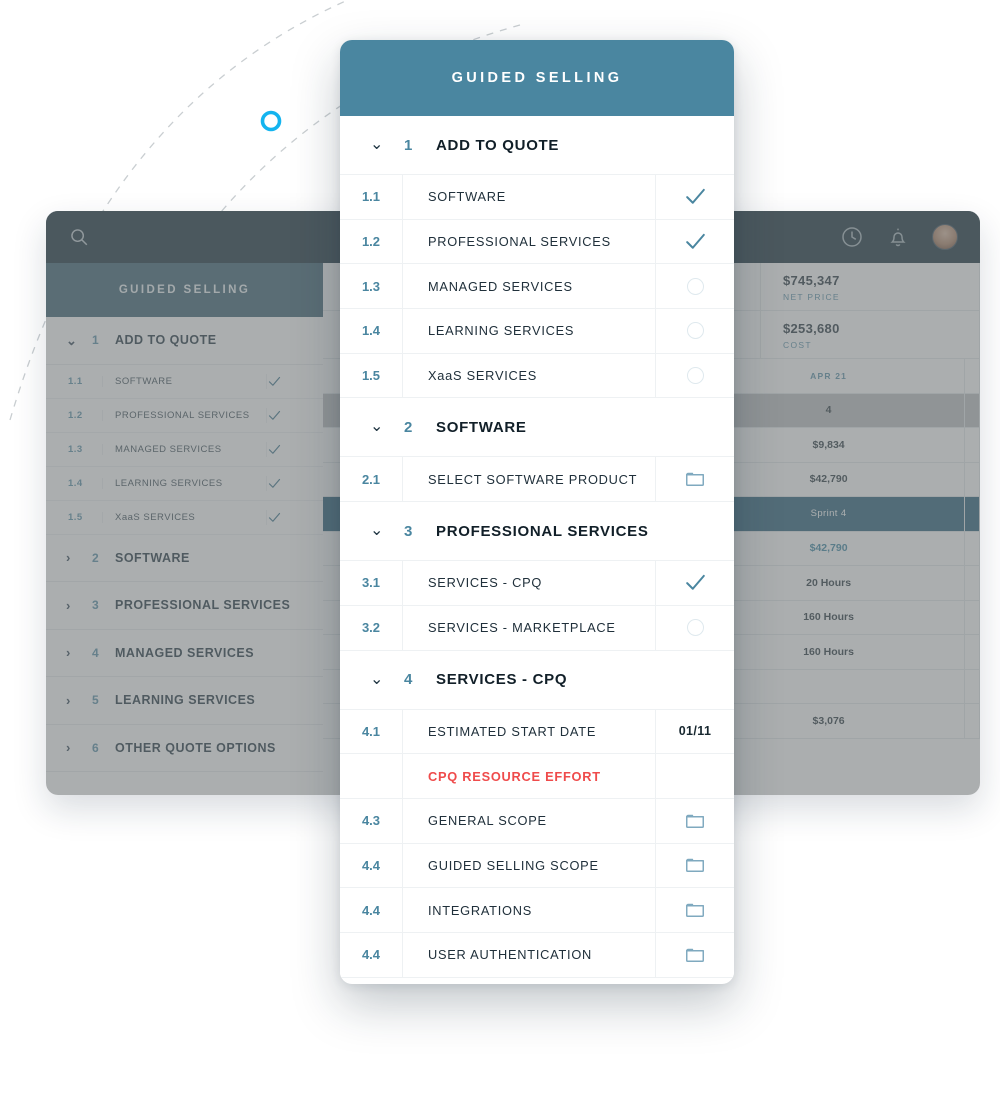 The image size is (1000, 1100). Describe the element at coordinates (528, 479) in the screenshot. I see `modal-item-label: SELECT SOFTWARE PRODUCT` at that location.